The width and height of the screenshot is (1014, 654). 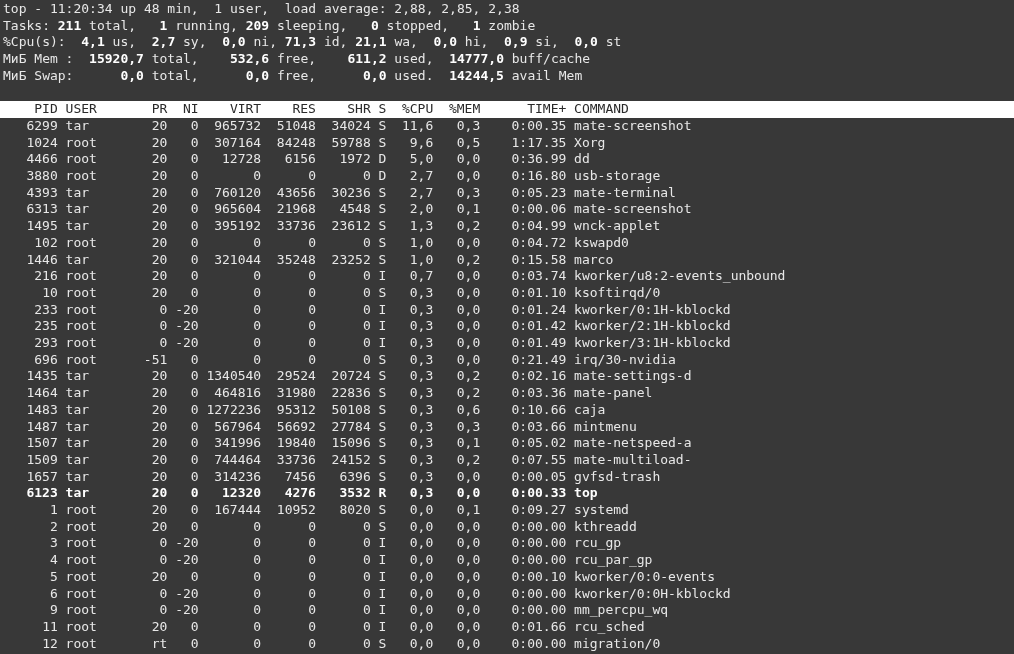 What do you see at coordinates (350, 260) in the screenshot?
I see `table-cell-text: 23252` at bounding box center [350, 260].